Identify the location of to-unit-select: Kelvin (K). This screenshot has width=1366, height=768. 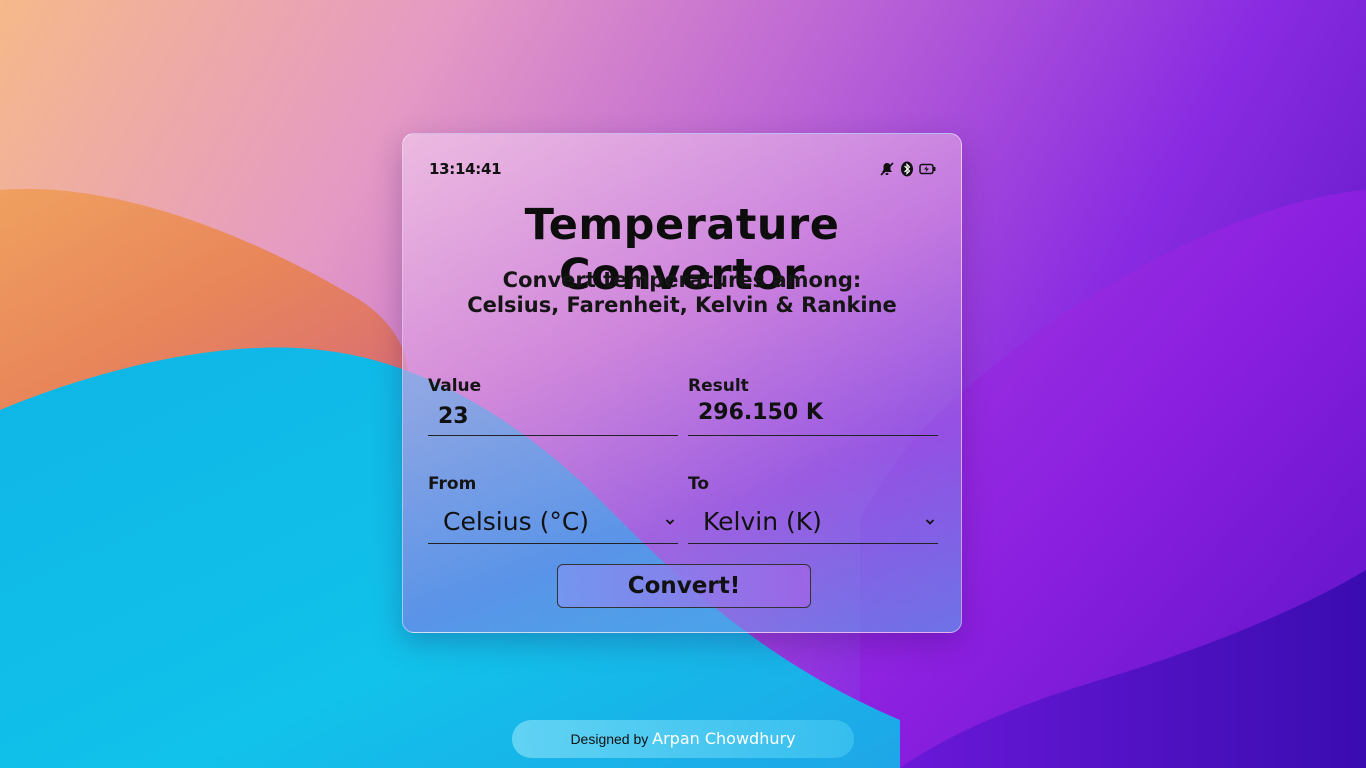
(813, 522).